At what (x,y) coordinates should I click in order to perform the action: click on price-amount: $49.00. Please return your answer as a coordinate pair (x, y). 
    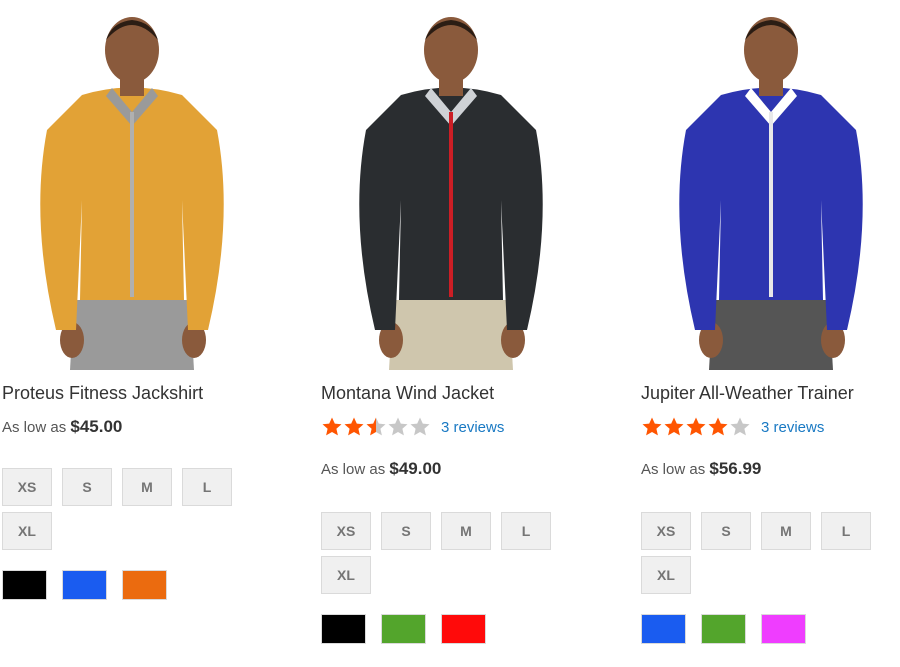
    Looking at the image, I should click on (415, 468).